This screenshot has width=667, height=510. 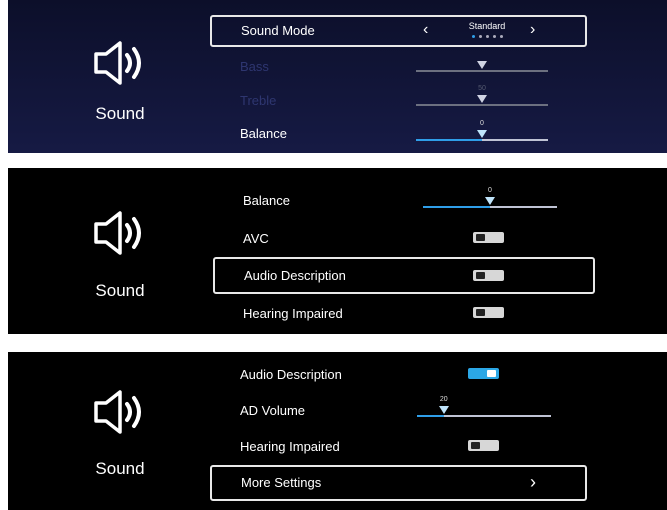 What do you see at coordinates (404, 239) in the screenshot?
I see `avc-row: AVC` at bounding box center [404, 239].